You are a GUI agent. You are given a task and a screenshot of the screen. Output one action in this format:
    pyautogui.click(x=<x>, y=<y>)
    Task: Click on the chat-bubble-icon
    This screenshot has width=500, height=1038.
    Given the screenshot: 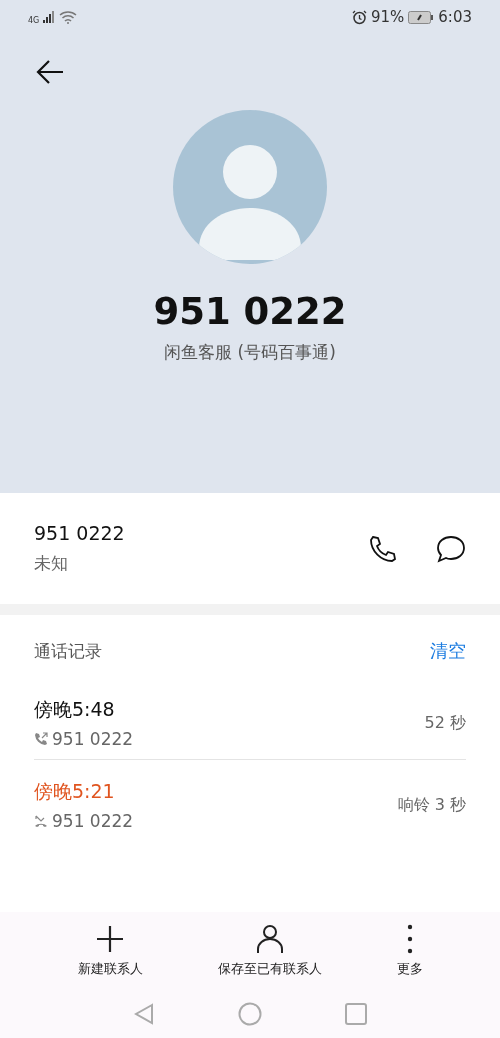 What is the action you would take?
    pyautogui.click(x=451, y=548)
    